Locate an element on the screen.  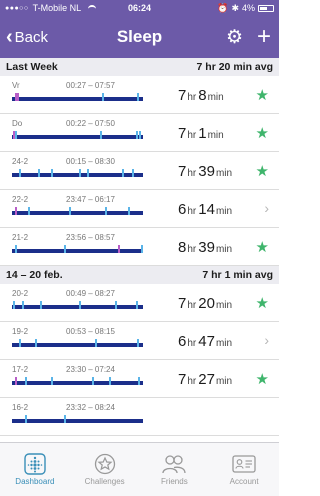
duration-hours: 8 is located at coordinates (182, 247).